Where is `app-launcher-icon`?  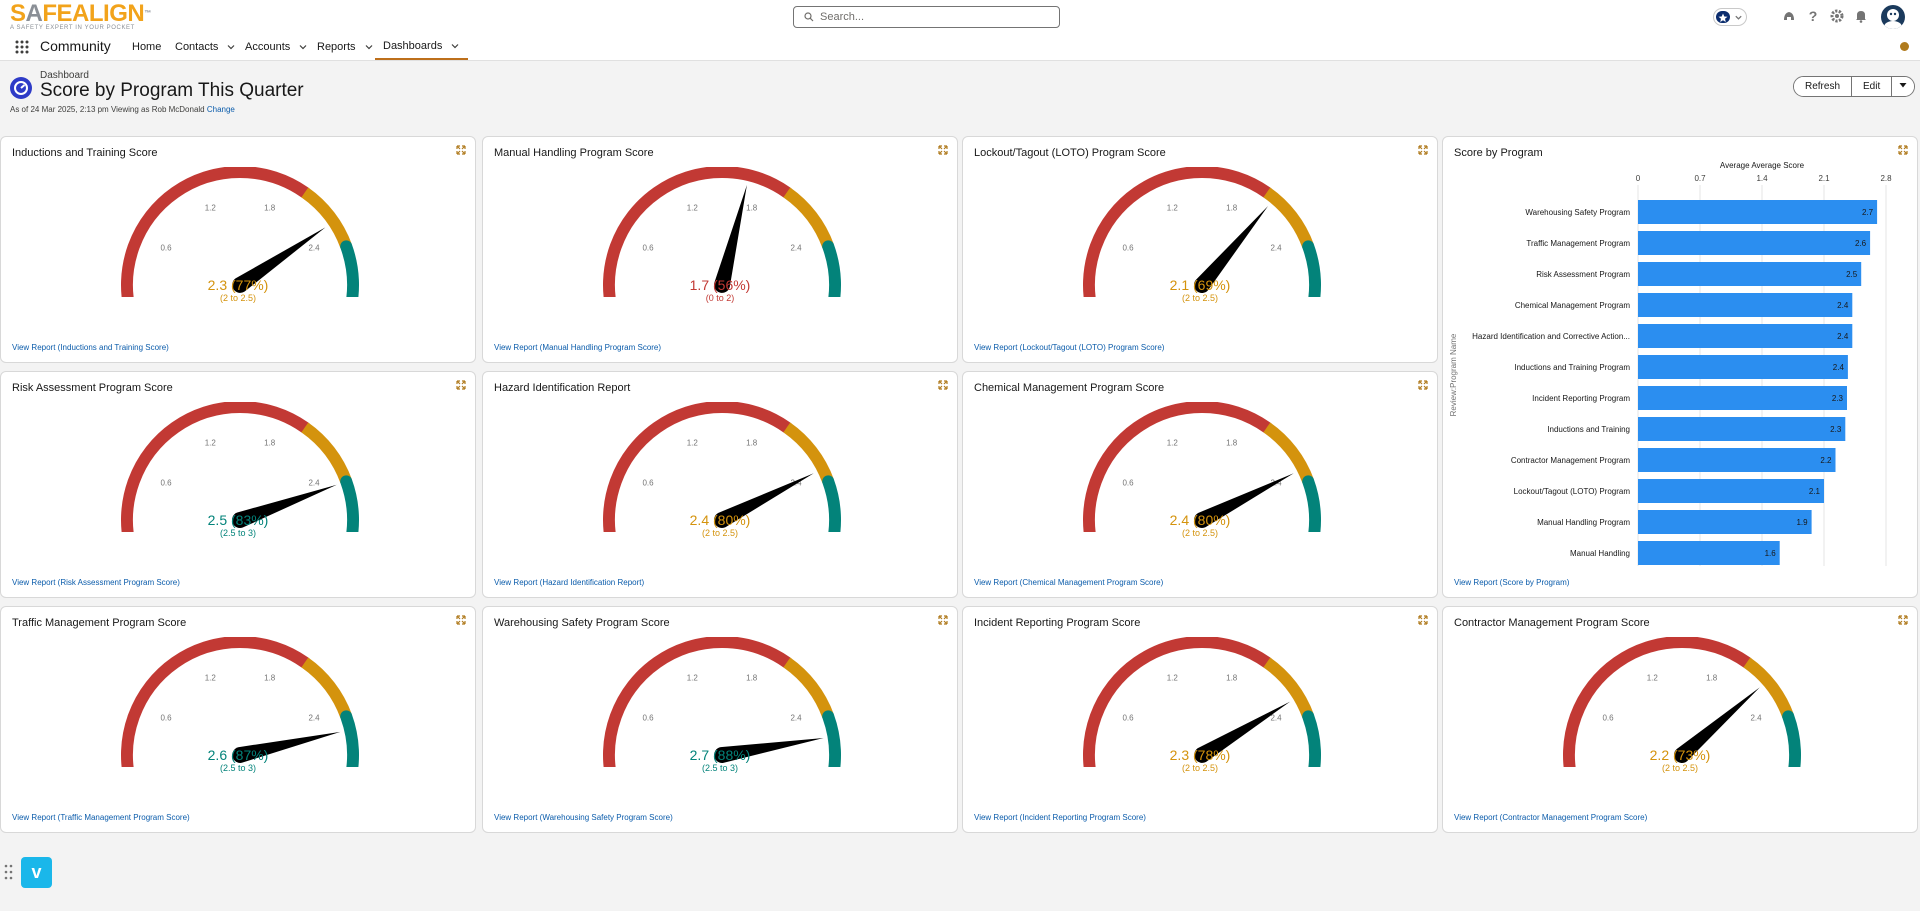
app-launcher-icon is located at coordinates (22, 47).